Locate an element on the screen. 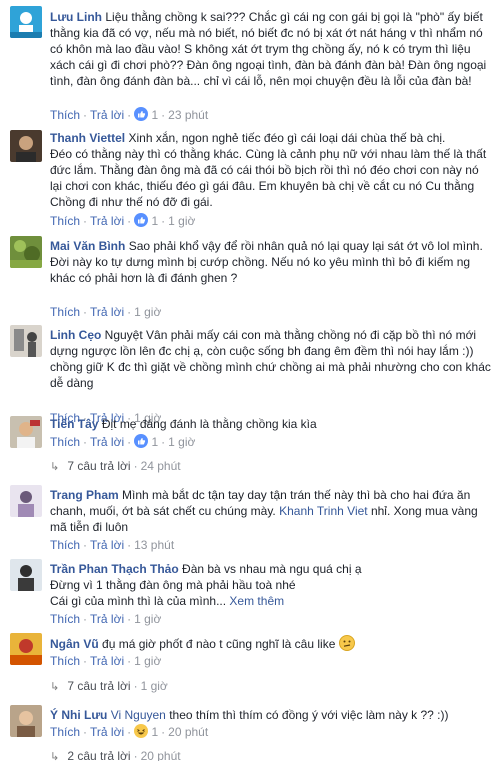 The image size is (501, 761). view-replies: ↳ 7 câu trả lời · 24 phút is located at coordinates (115, 466).